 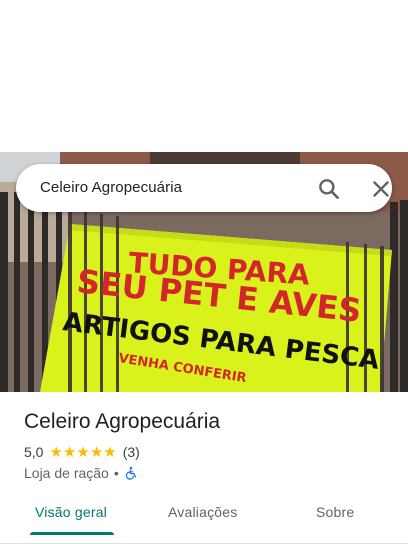 I want to click on place-category: Loja de ração, so click(x=66, y=473).